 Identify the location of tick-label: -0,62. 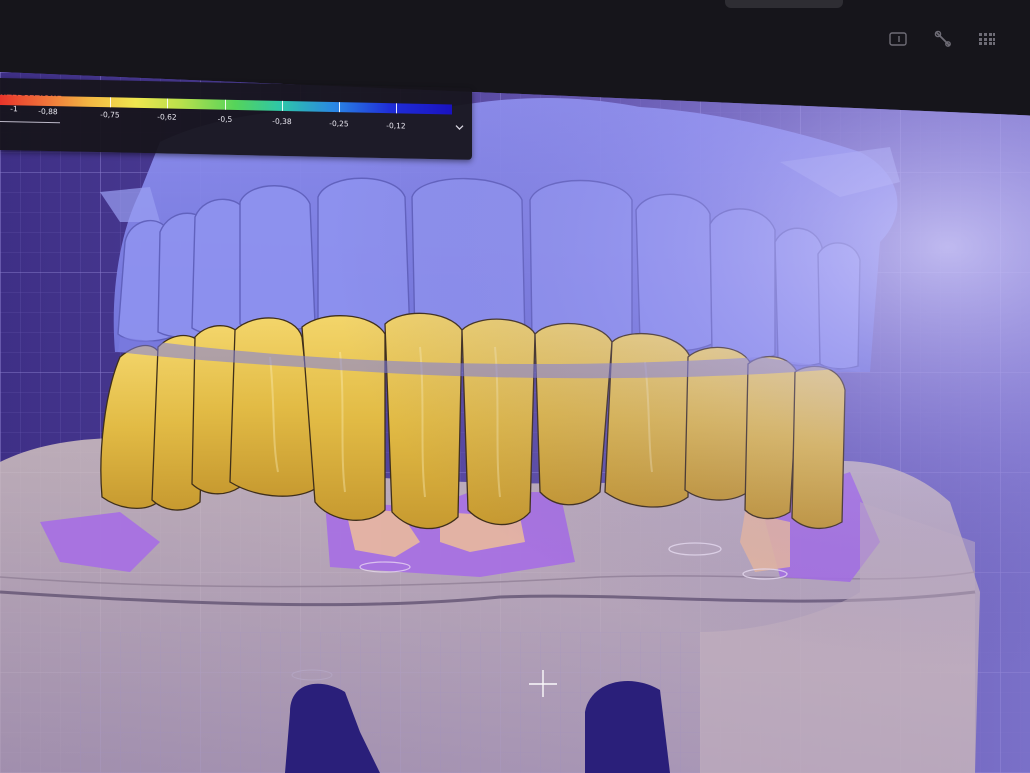
(167, 117).